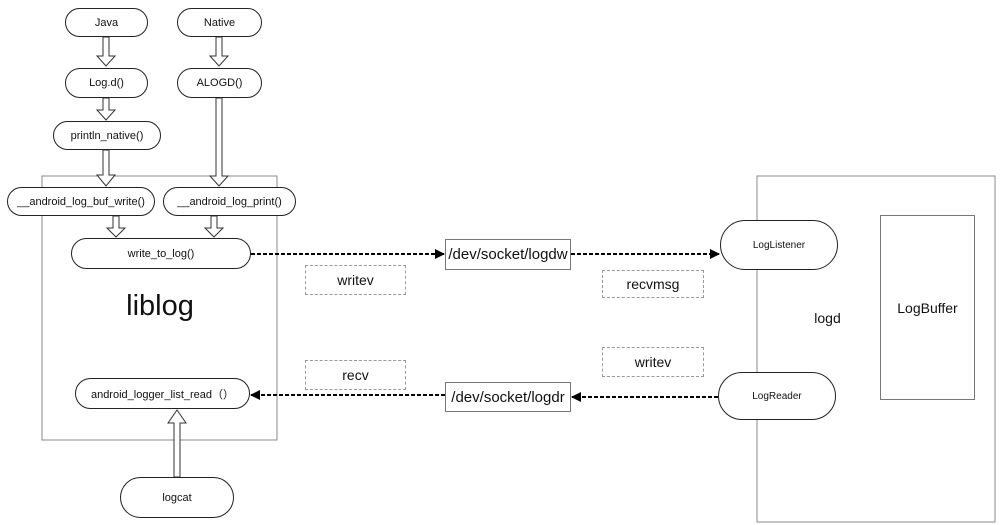 The width and height of the screenshot is (1000, 525). I want to click on node-log-reader: LogReader, so click(777, 396).